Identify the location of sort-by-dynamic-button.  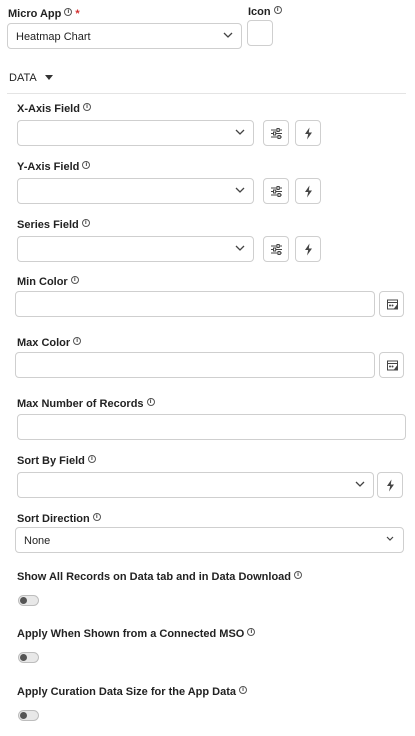
(390, 485).